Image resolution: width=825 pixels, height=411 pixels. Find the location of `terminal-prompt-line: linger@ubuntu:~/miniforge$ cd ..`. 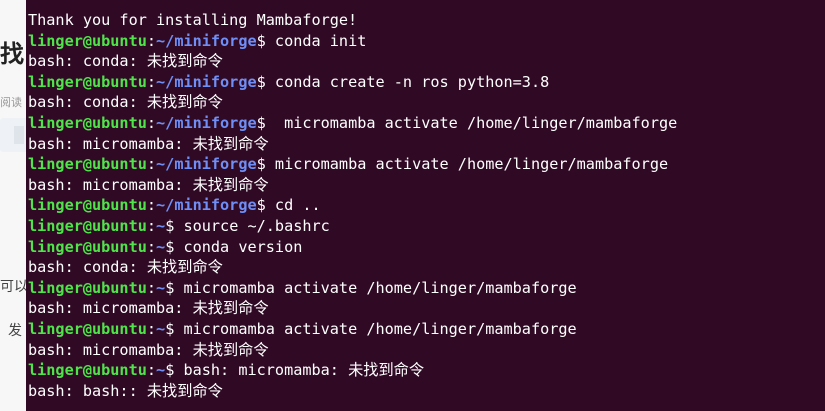

terminal-prompt-line: linger@ubuntu:~/miniforge$ cd .. is located at coordinates (426, 205).